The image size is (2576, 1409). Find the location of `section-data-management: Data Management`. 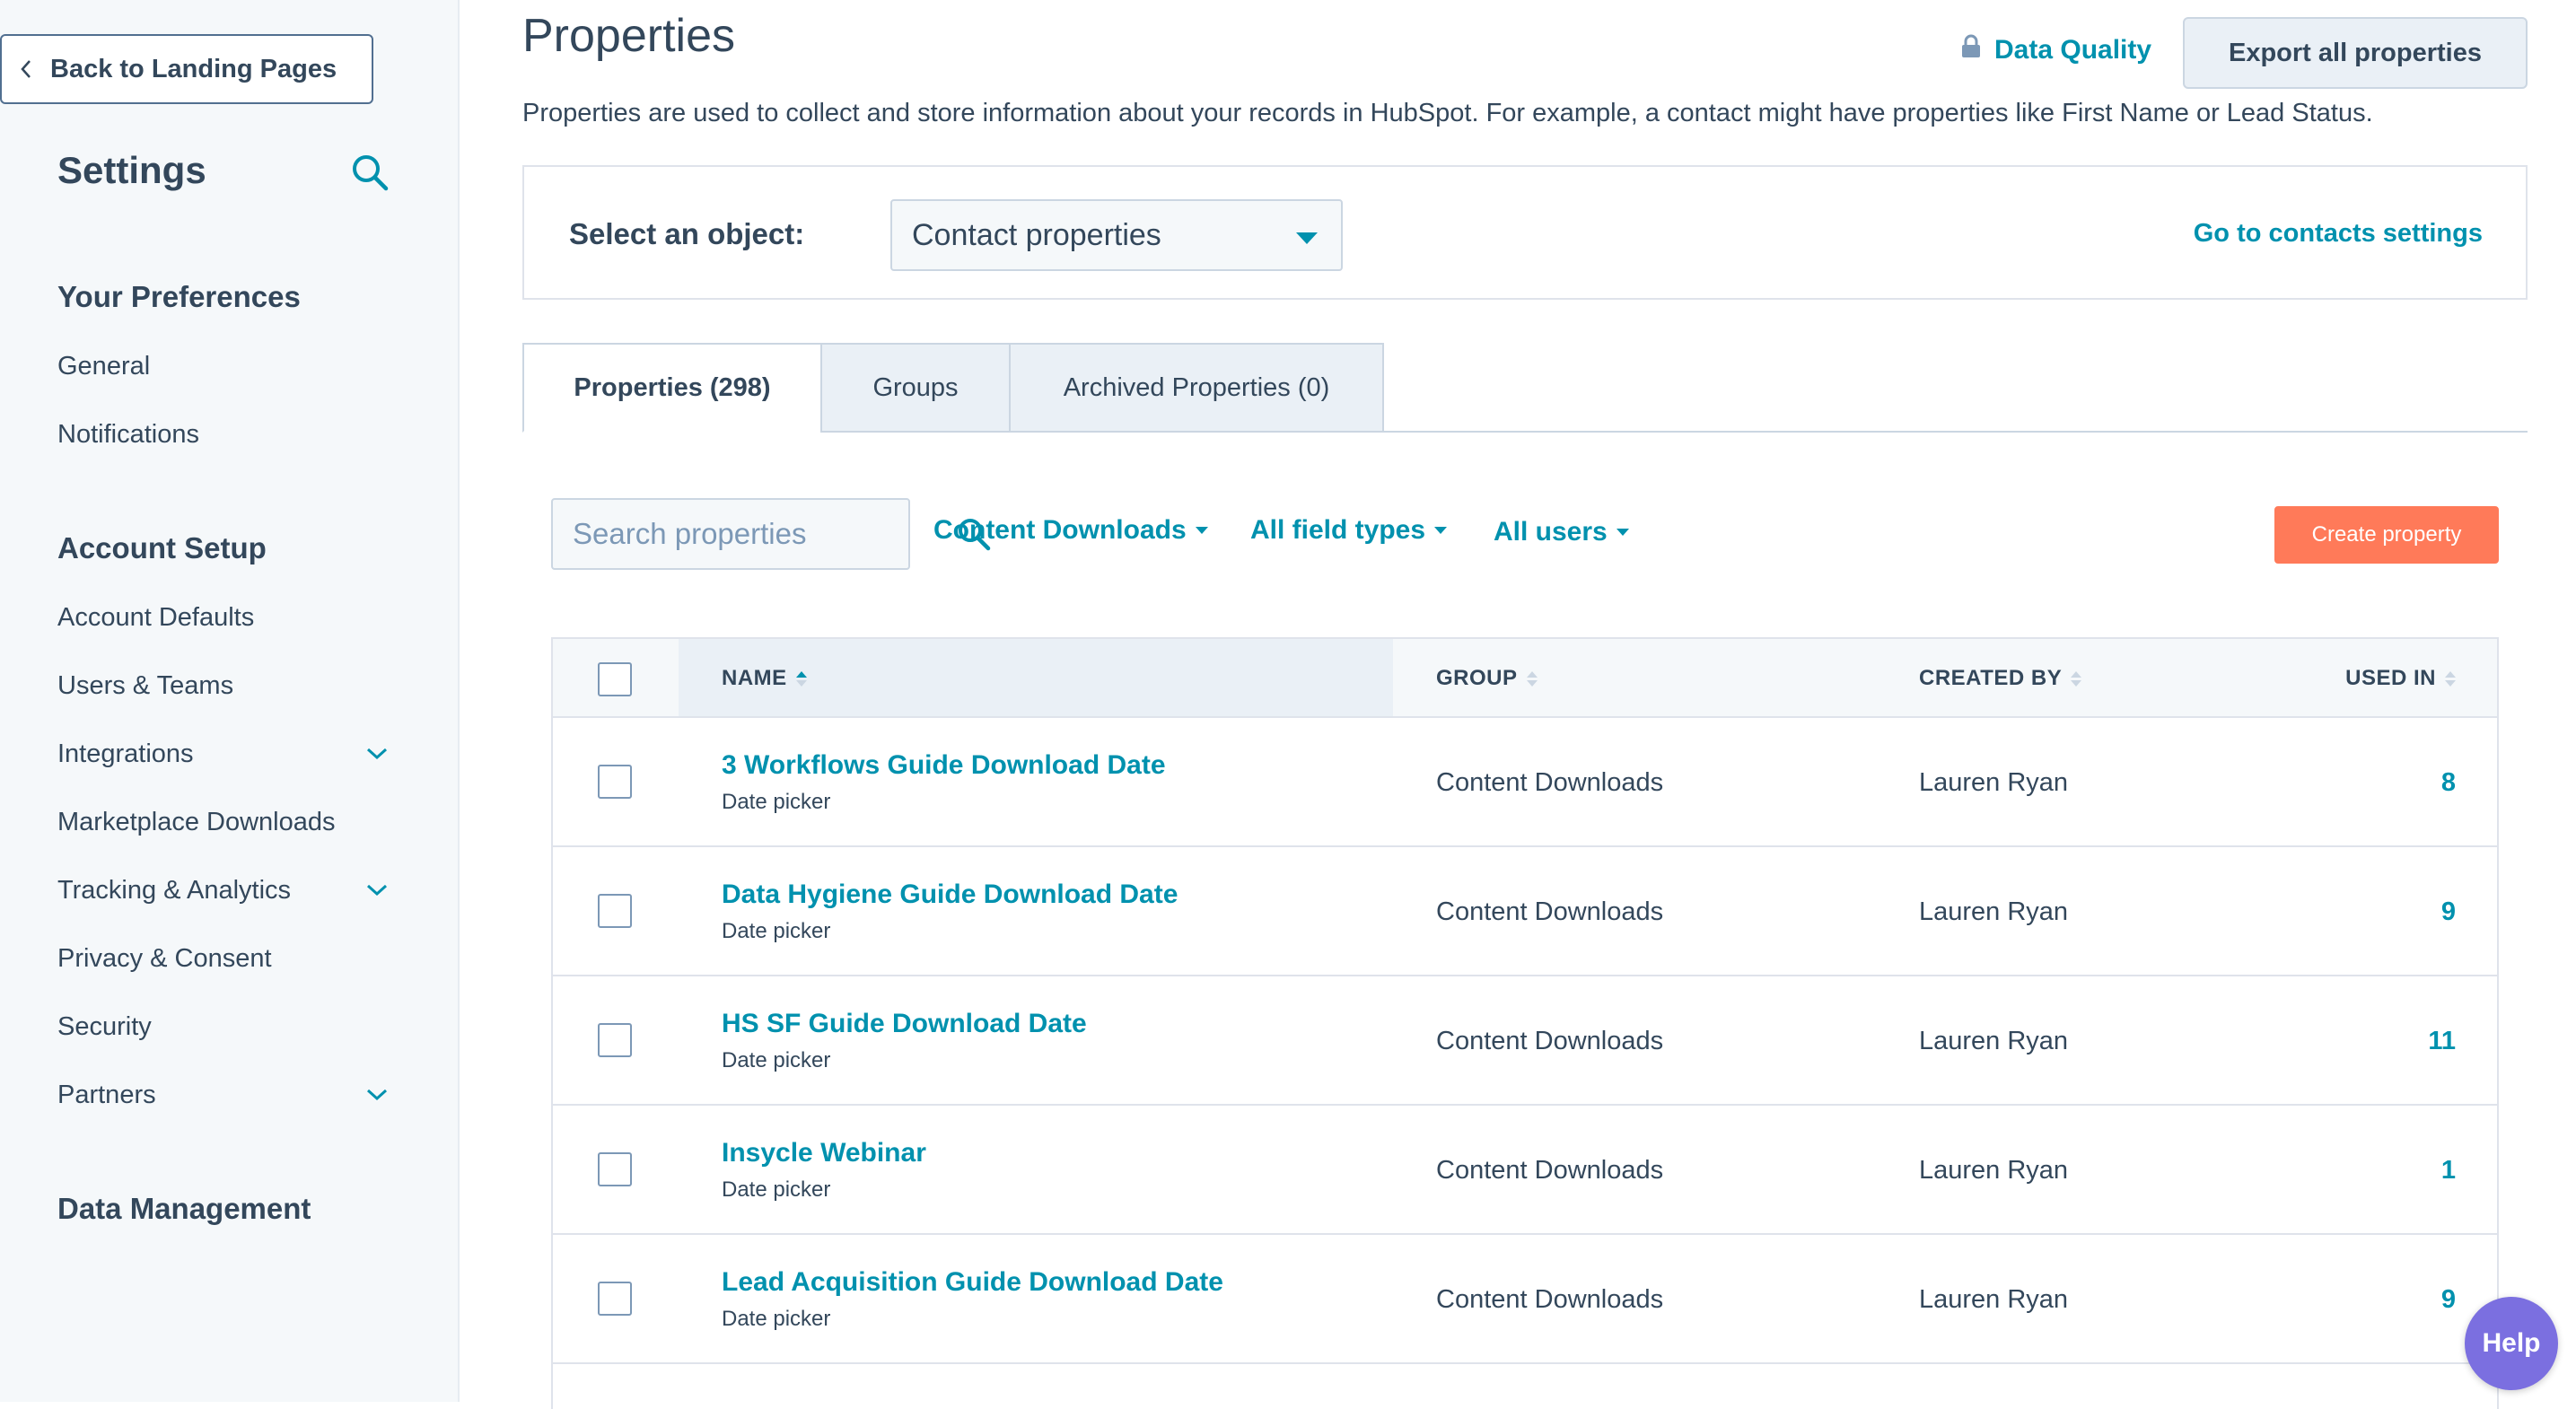

section-data-management: Data Management is located at coordinates (184, 1208).